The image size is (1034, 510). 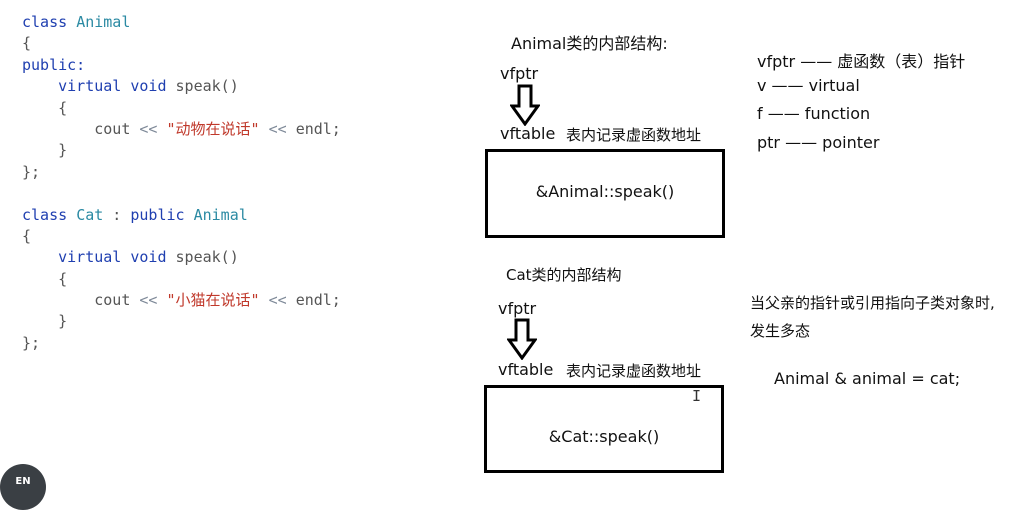 I want to click on code-line: class Animal, so click(x=181, y=22).